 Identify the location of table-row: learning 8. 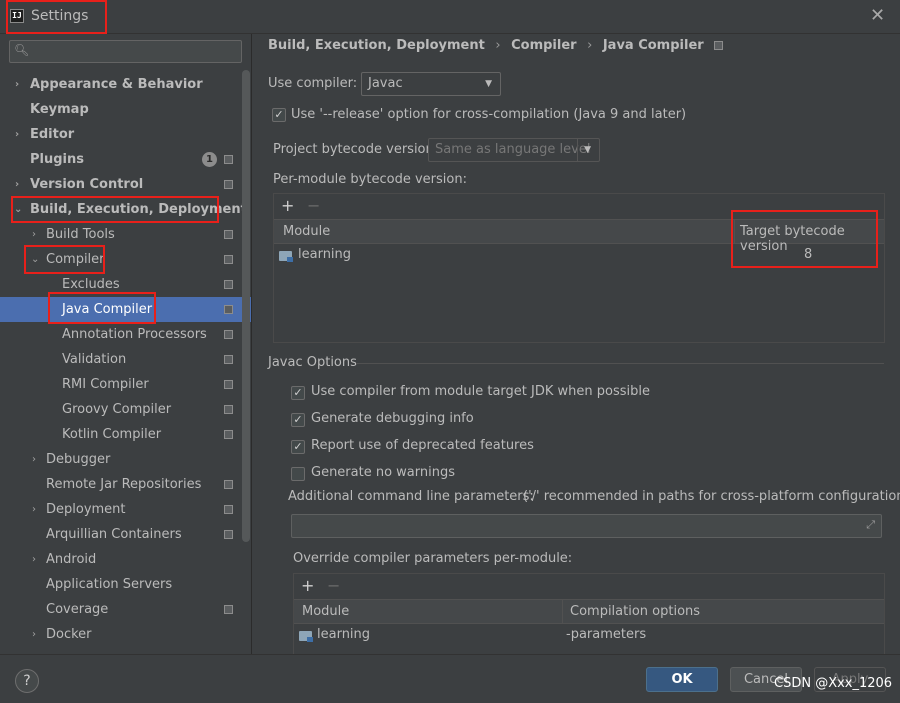
(579, 256).